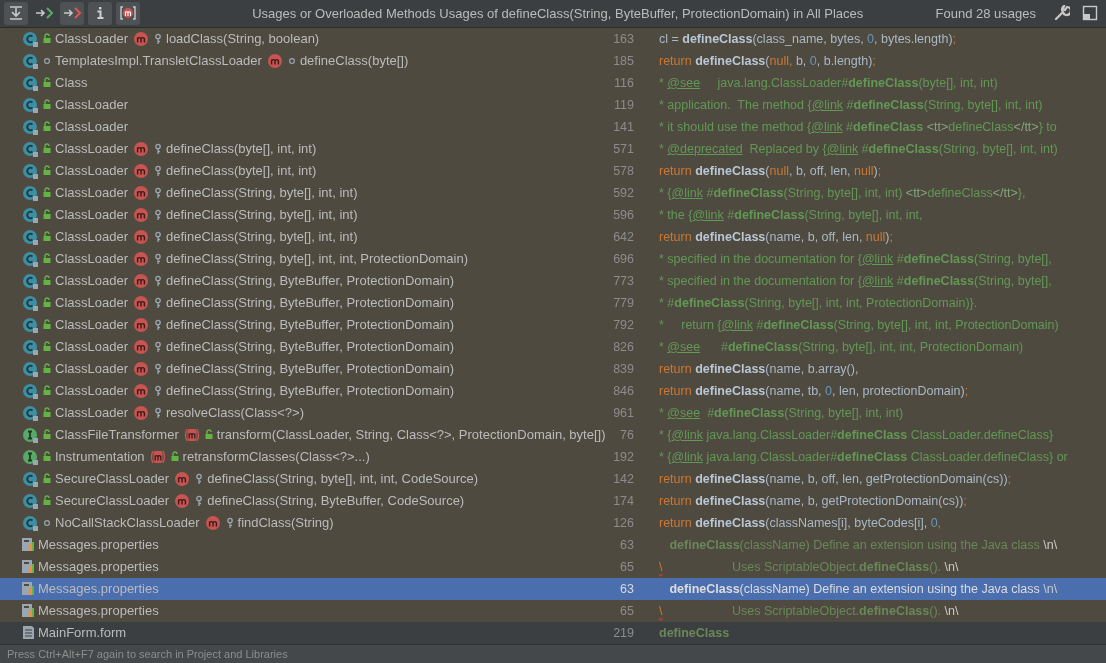 The width and height of the screenshot is (1106, 663). I want to click on usage-row: Class 116 * @see java.lang.ClassLoader#defineClass(byte[], int, int), so click(553, 82).